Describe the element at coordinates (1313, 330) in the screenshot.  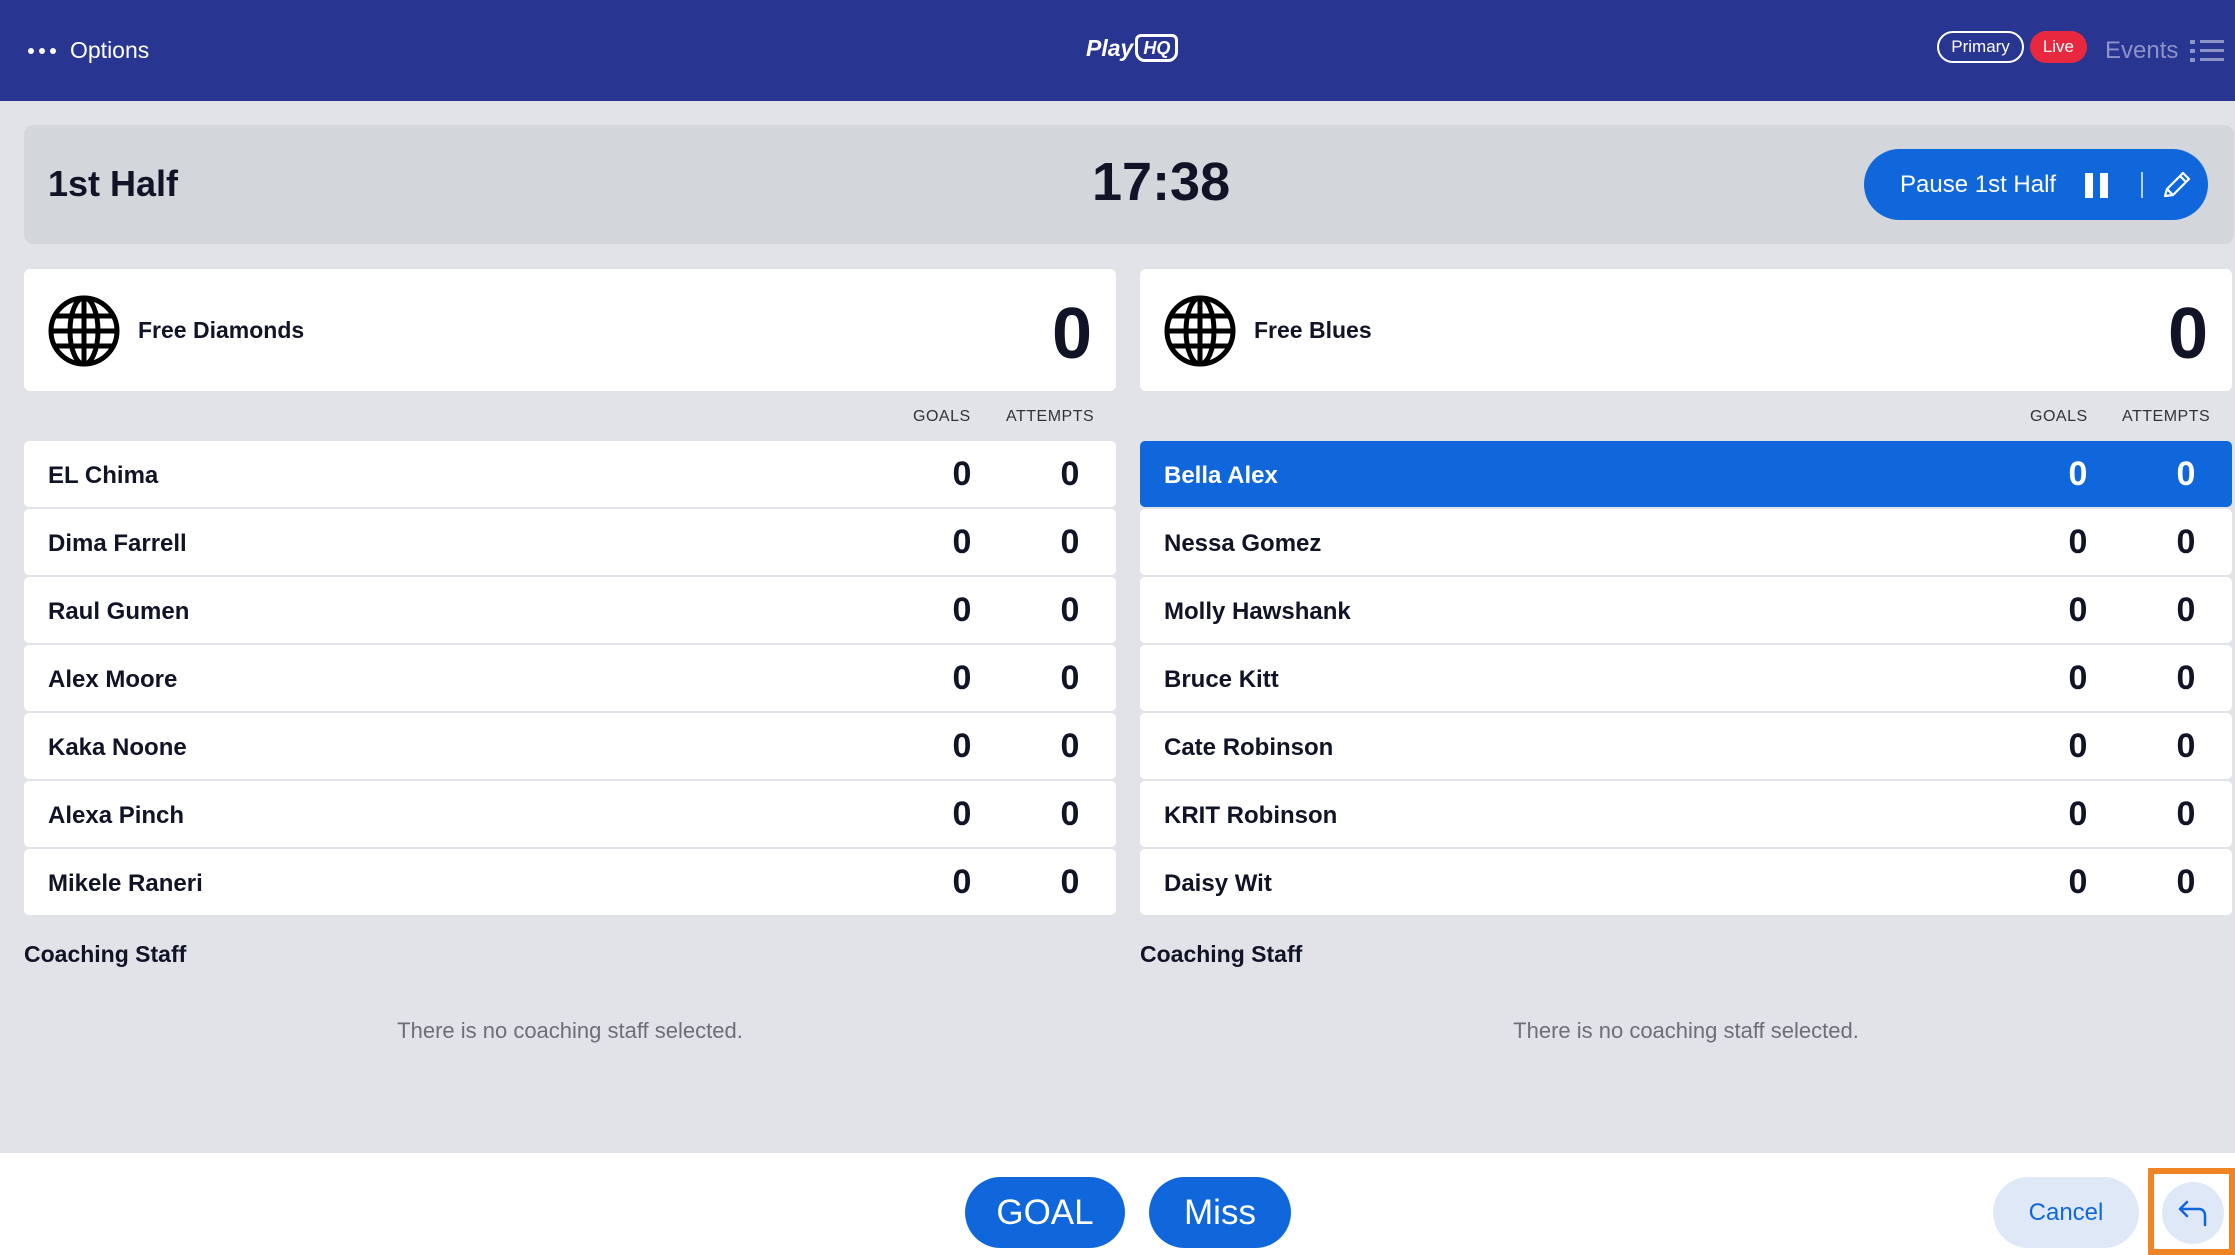
I see `team-name: Free Blues` at that location.